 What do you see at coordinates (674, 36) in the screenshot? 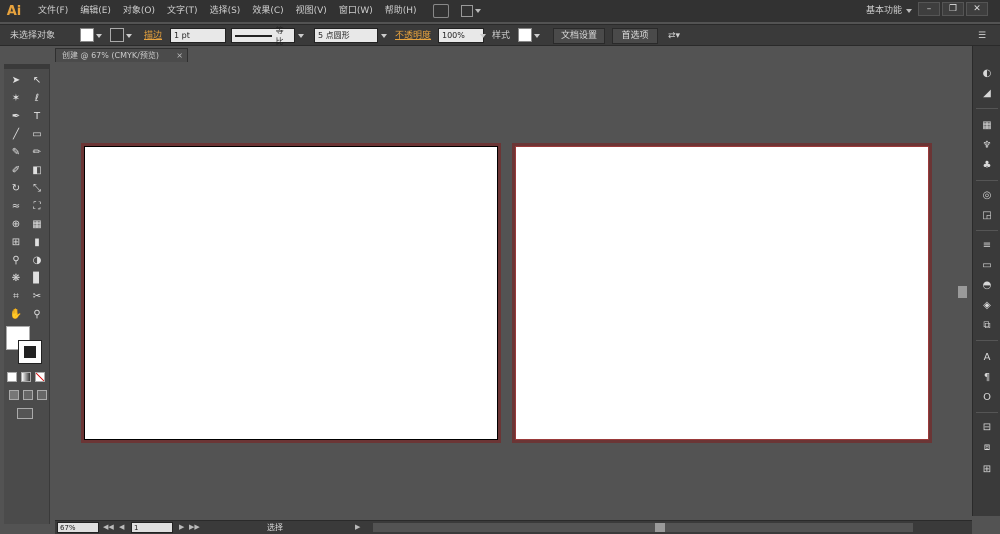
I see `arrange-icon: ⇄▾` at bounding box center [674, 36].